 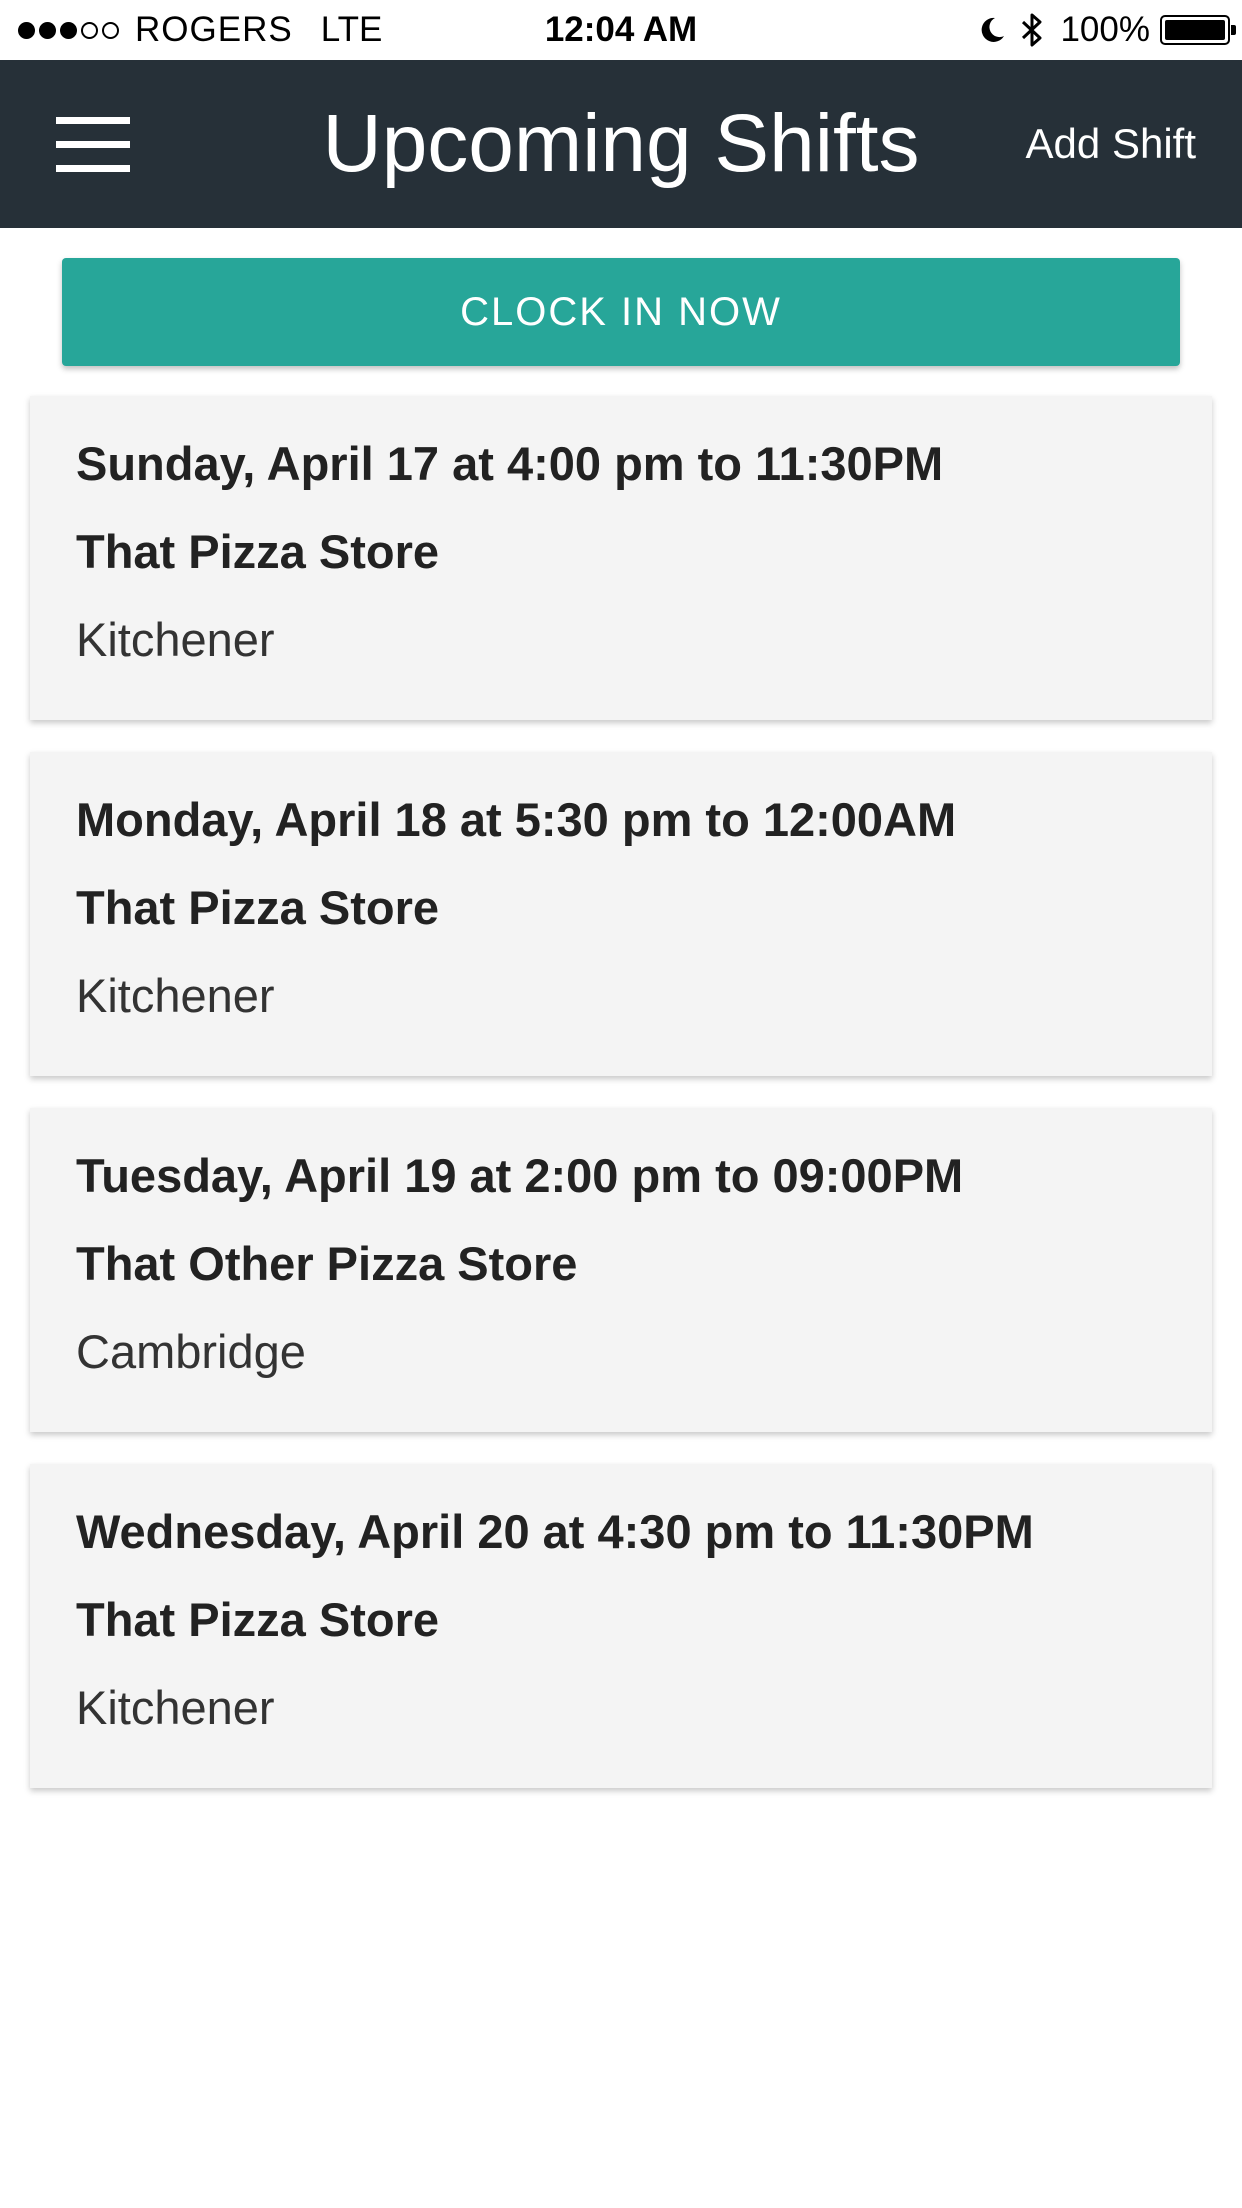 What do you see at coordinates (993, 29) in the screenshot?
I see `moon-icon` at bounding box center [993, 29].